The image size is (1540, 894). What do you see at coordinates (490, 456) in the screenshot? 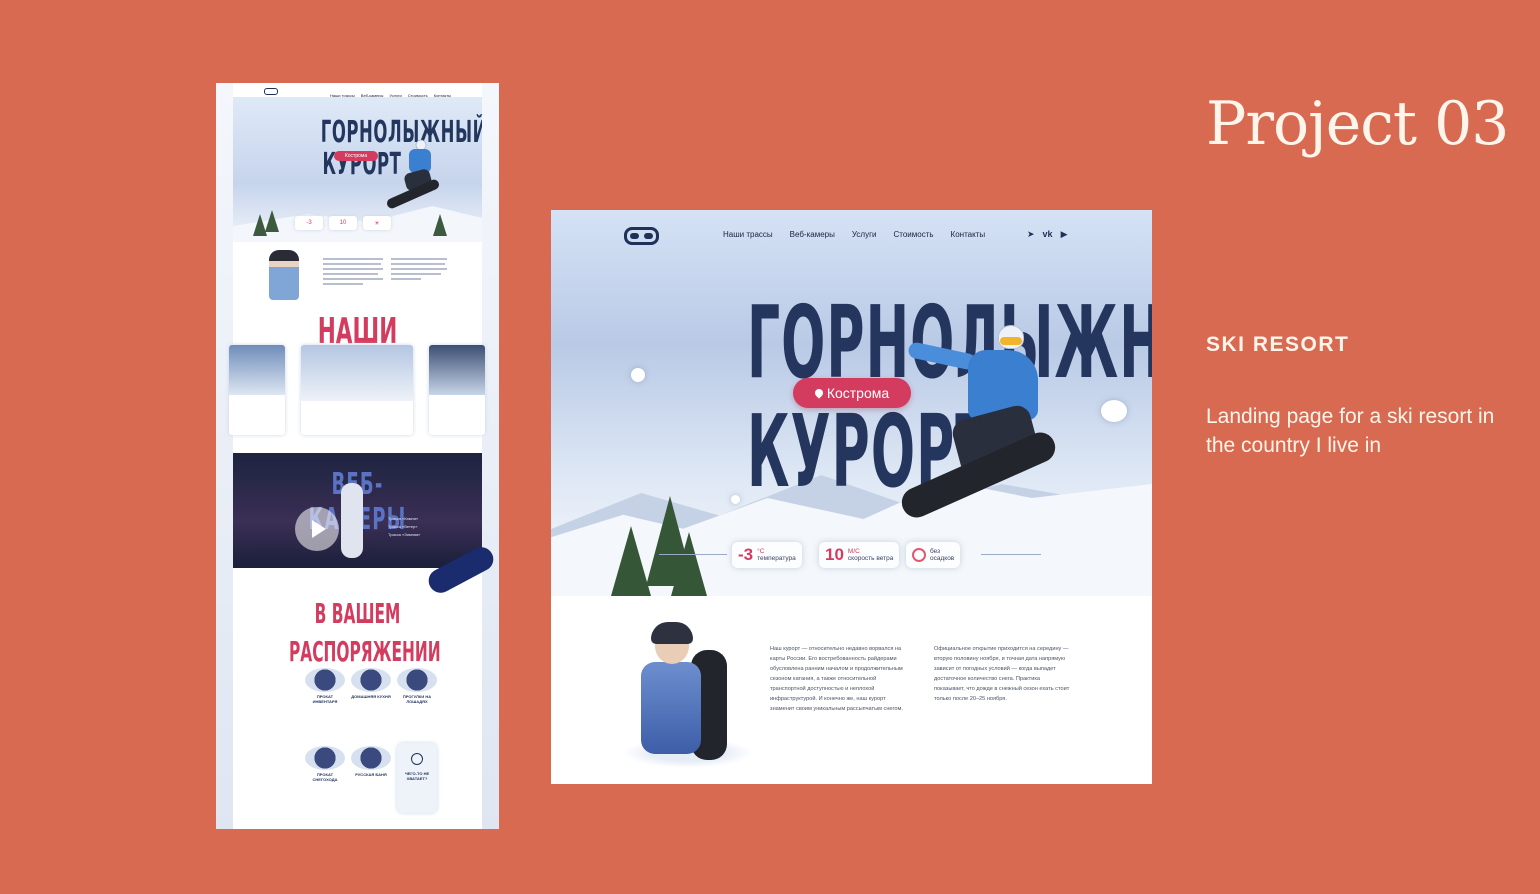
I see `snow-border-right` at bounding box center [490, 456].